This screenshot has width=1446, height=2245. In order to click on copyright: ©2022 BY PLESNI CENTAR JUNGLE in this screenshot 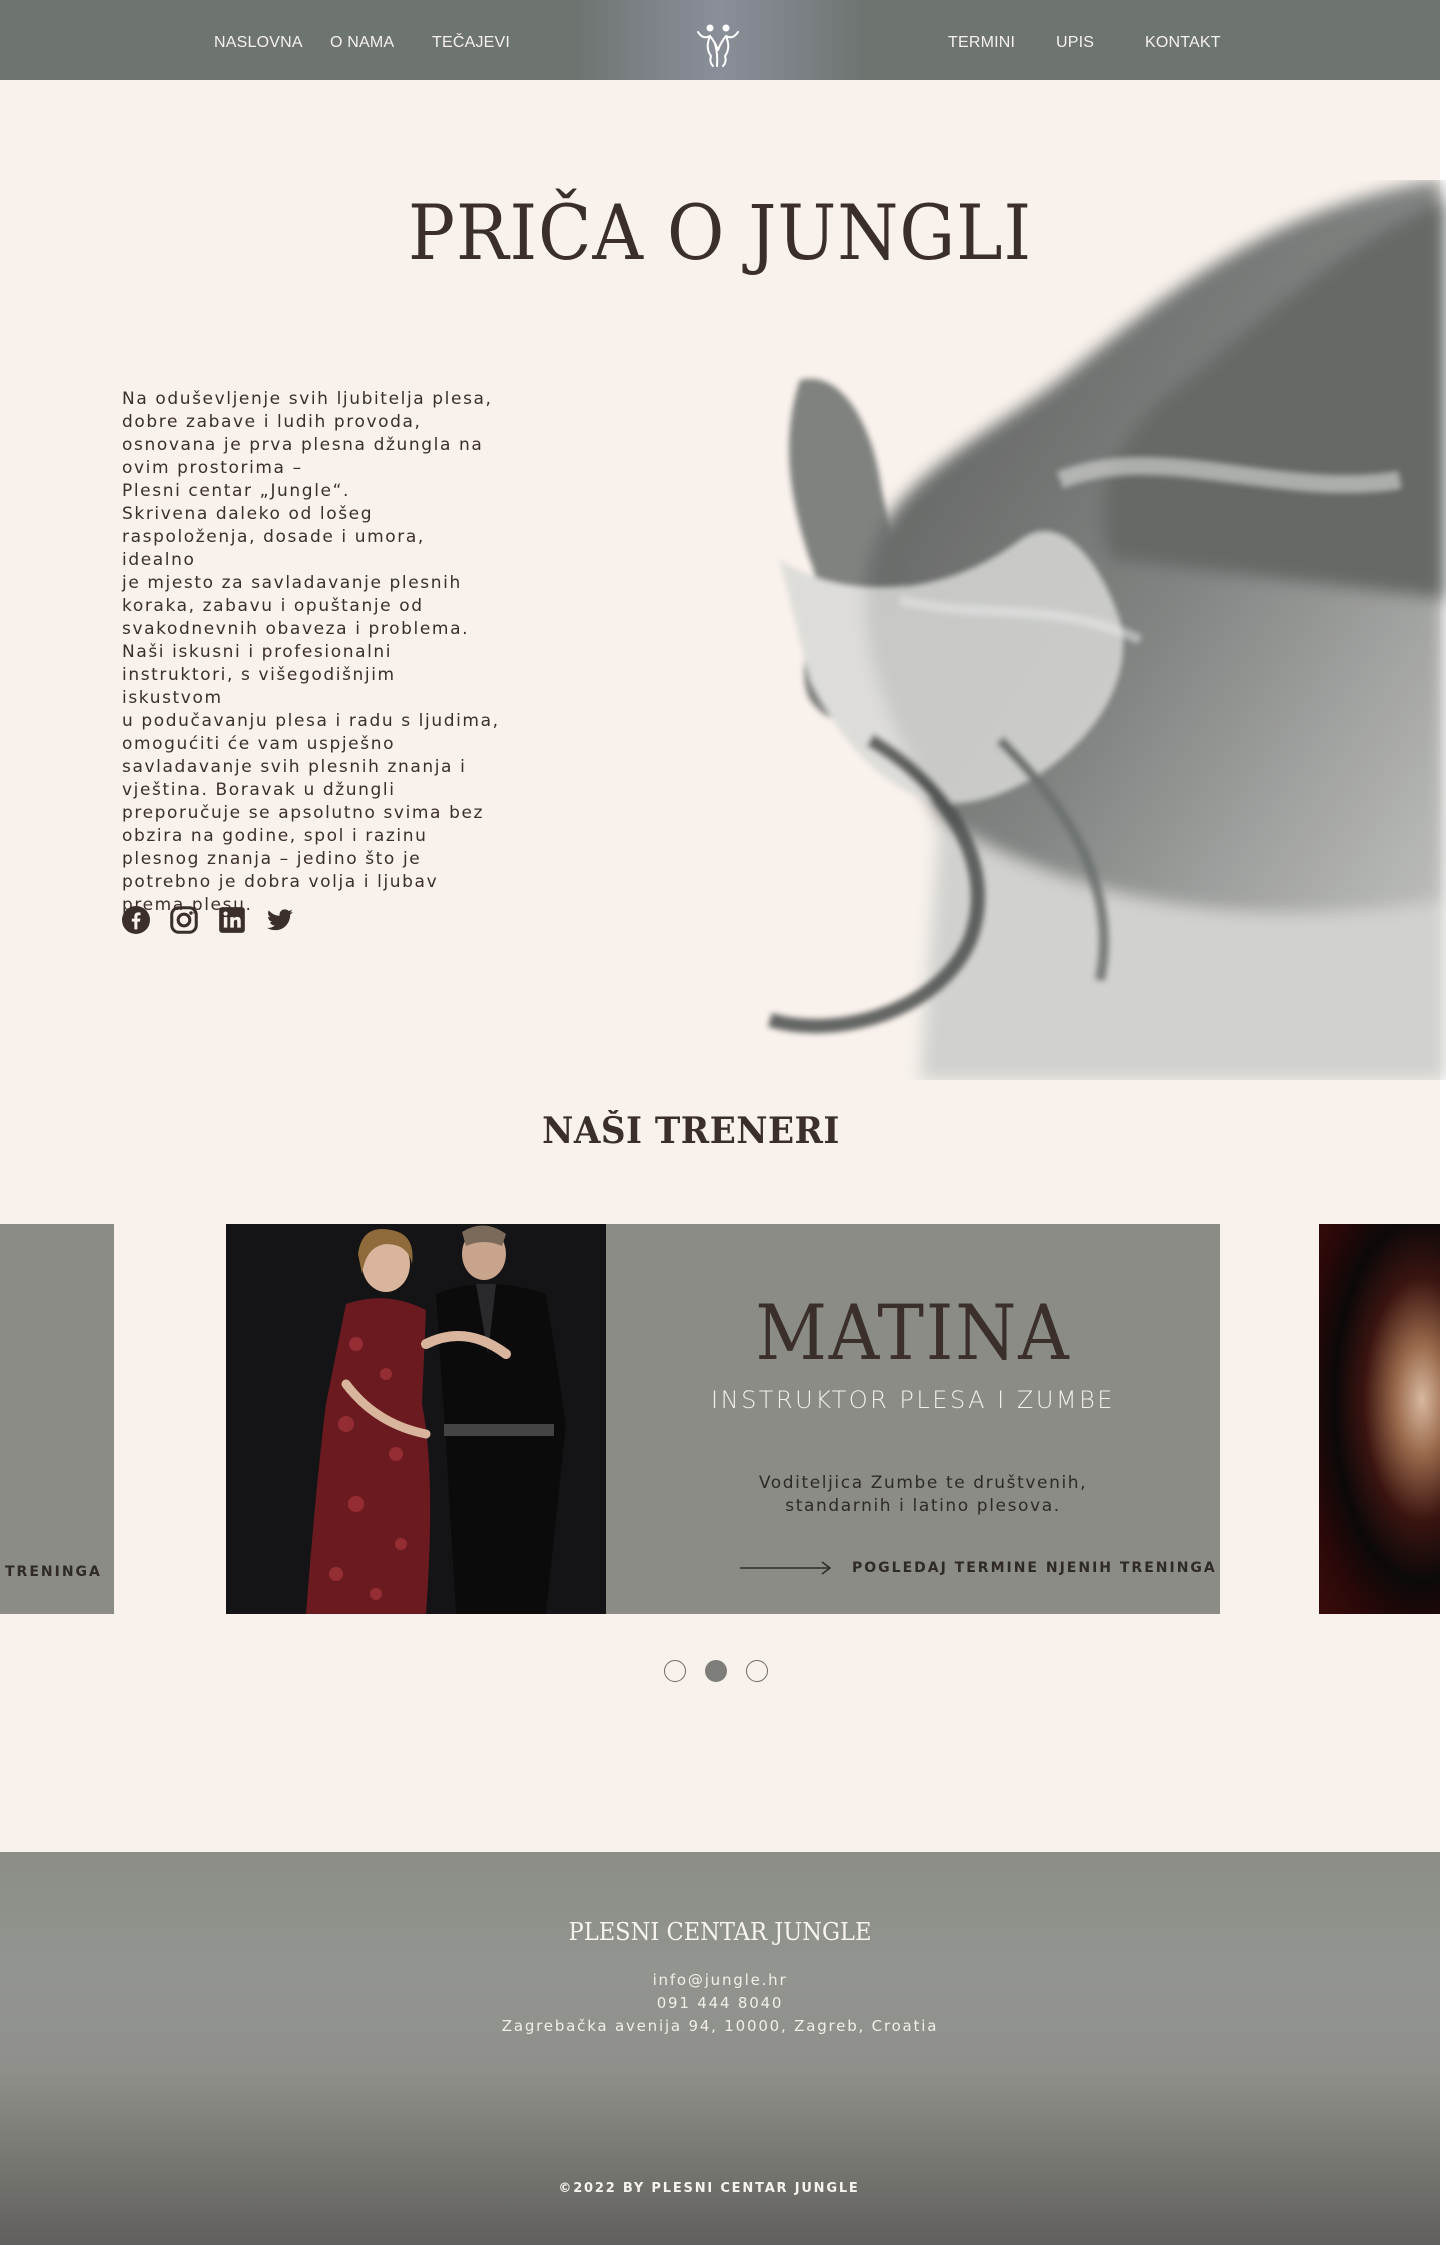, I will do `click(709, 2188)`.